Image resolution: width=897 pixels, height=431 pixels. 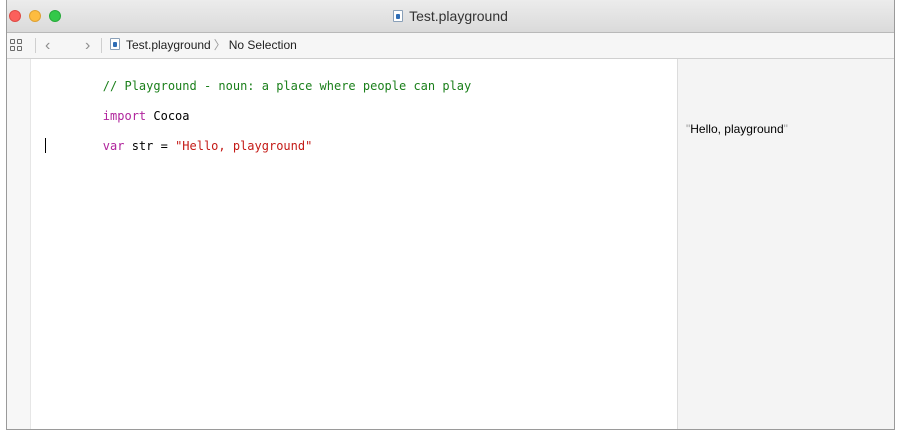 I want to click on result-value: "Hello, playground", so click(x=737, y=129).